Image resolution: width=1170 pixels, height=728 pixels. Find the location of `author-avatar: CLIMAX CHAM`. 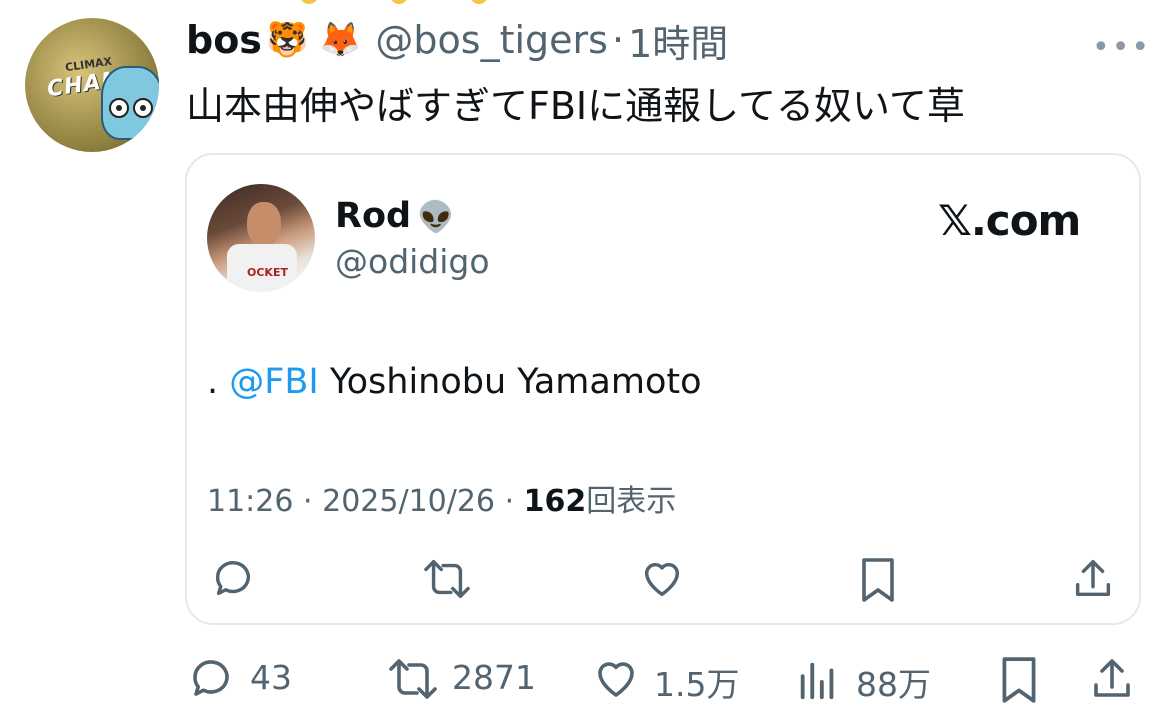

author-avatar: CLIMAX CHAM is located at coordinates (92, 85).